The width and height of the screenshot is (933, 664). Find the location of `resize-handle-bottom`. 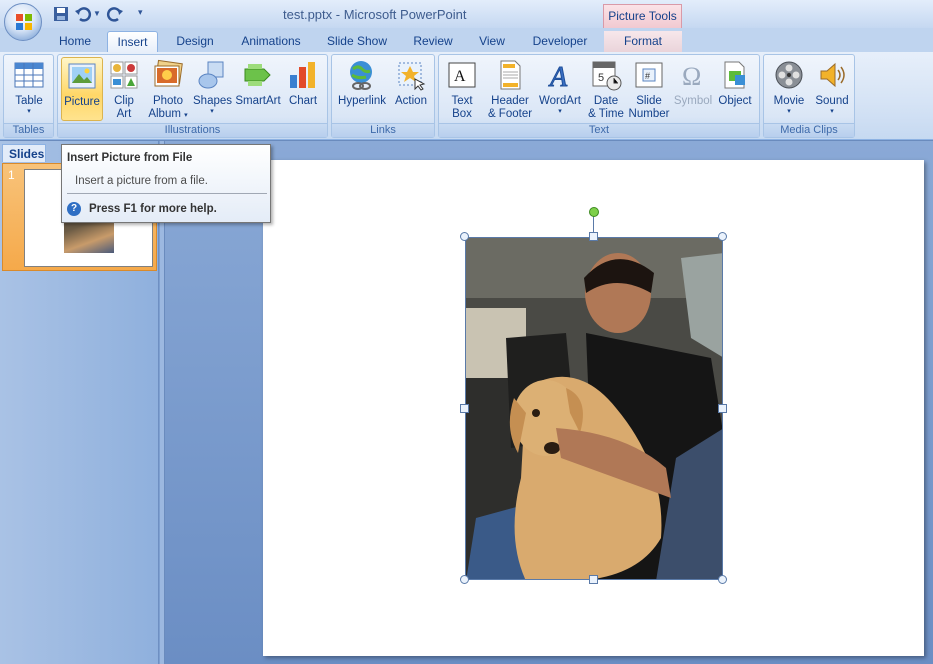

resize-handle-bottom is located at coordinates (593, 579).